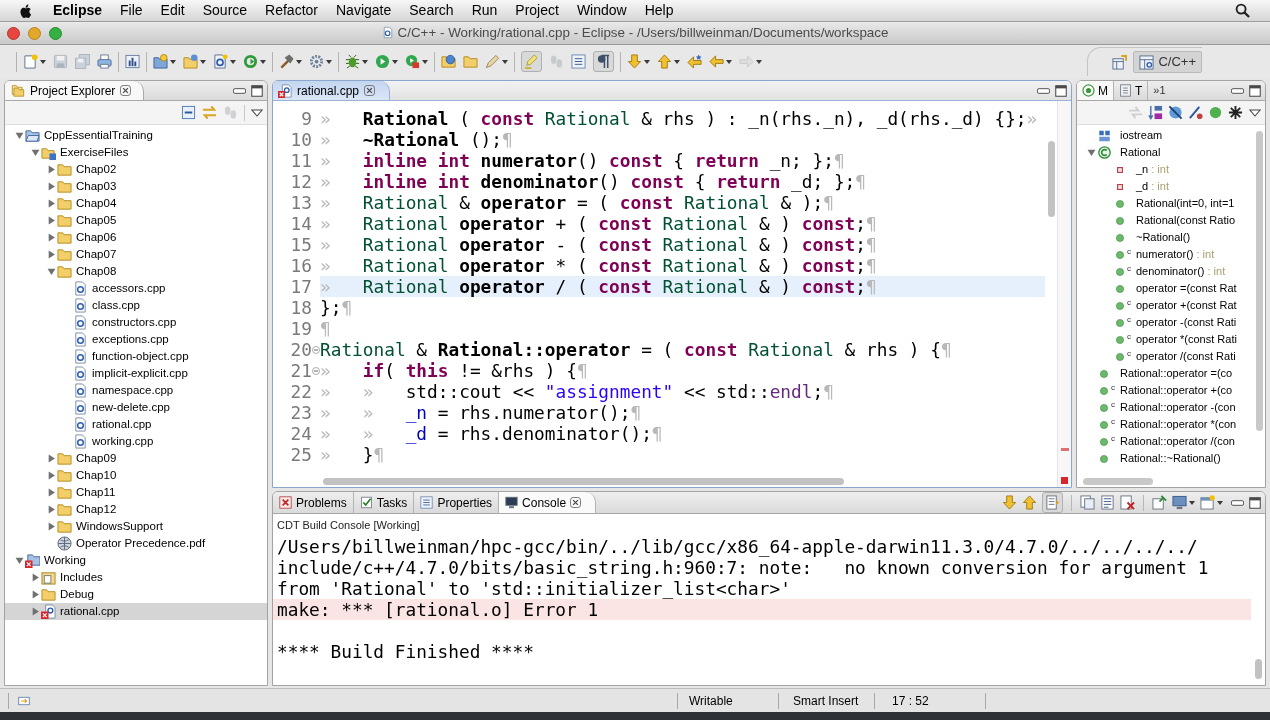 This screenshot has width=1270, height=720. Describe the element at coordinates (136, 407) in the screenshot. I see `tree-item: new-delete.cpp` at that location.